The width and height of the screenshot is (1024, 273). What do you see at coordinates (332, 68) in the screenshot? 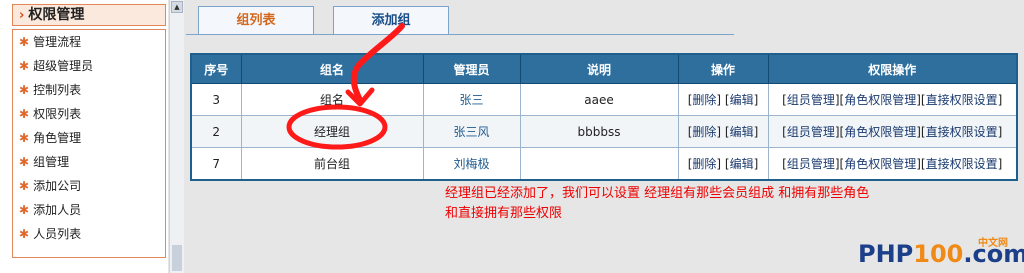
I see `column-header-name: 组名` at bounding box center [332, 68].